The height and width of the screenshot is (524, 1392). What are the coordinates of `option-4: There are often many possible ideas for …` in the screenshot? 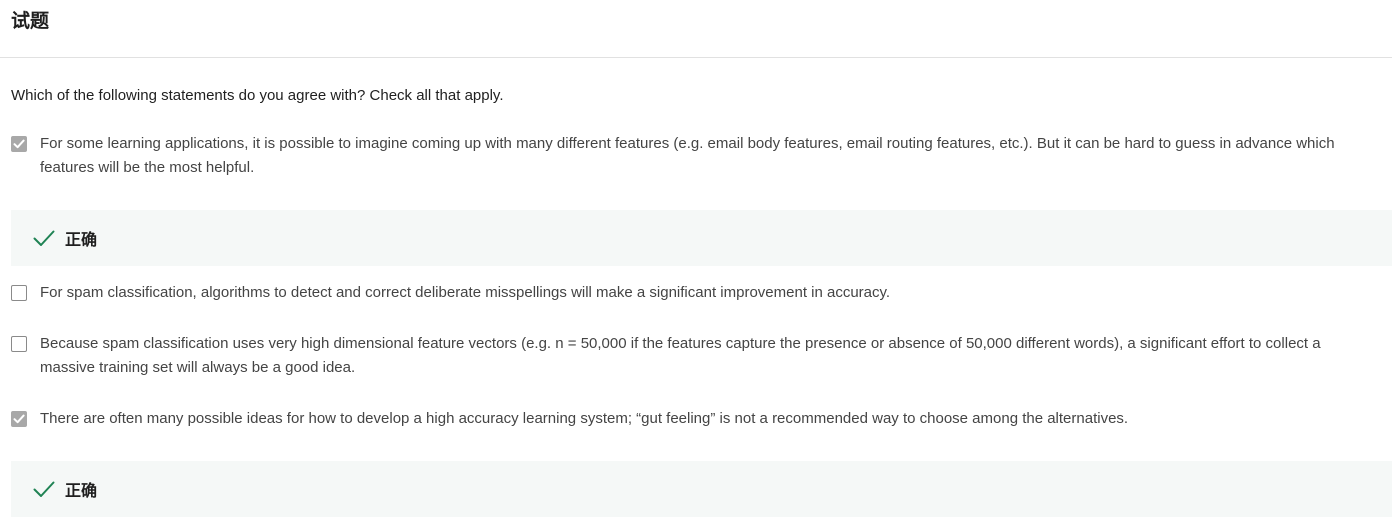 It's located at (691, 420).